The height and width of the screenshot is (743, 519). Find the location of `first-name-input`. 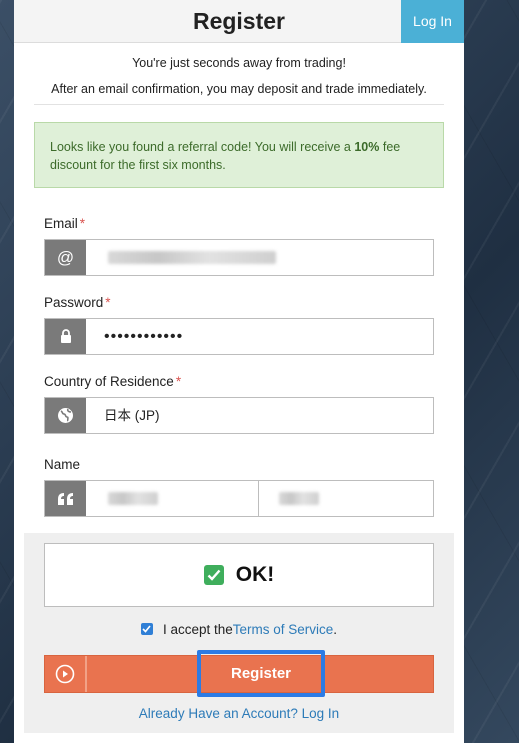

first-name-input is located at coordinates (172, 498).